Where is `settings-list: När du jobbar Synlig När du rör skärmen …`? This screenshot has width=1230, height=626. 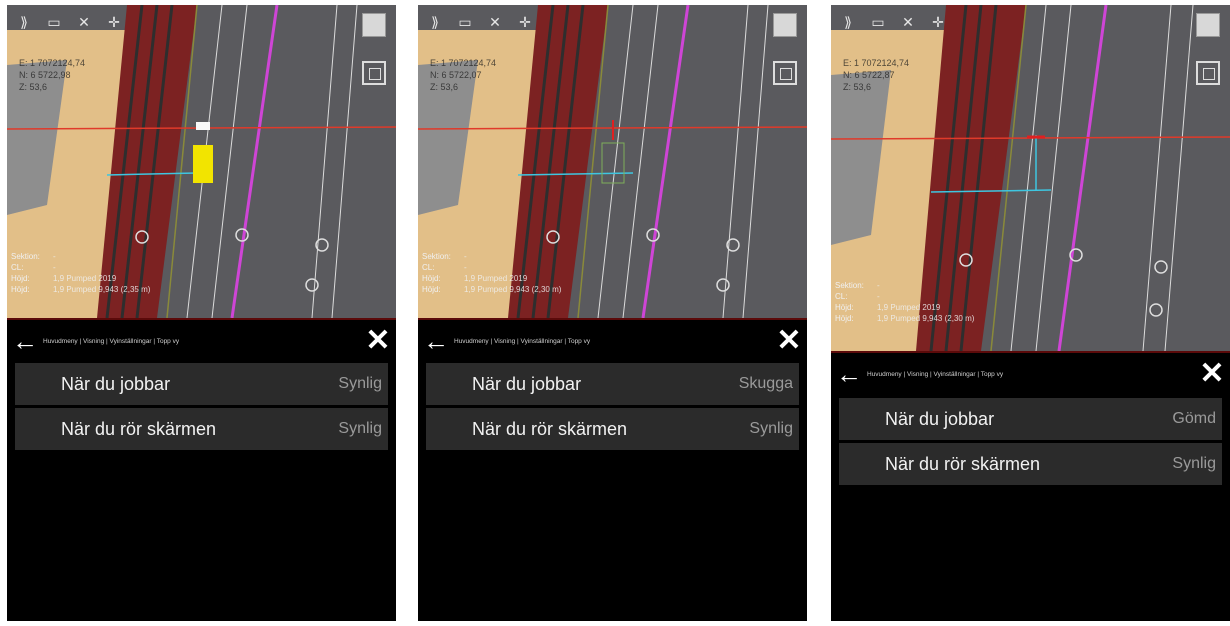
settings-list: När du jobbar Synlig När du rör skärmen … is located at coordinates (201, 408).